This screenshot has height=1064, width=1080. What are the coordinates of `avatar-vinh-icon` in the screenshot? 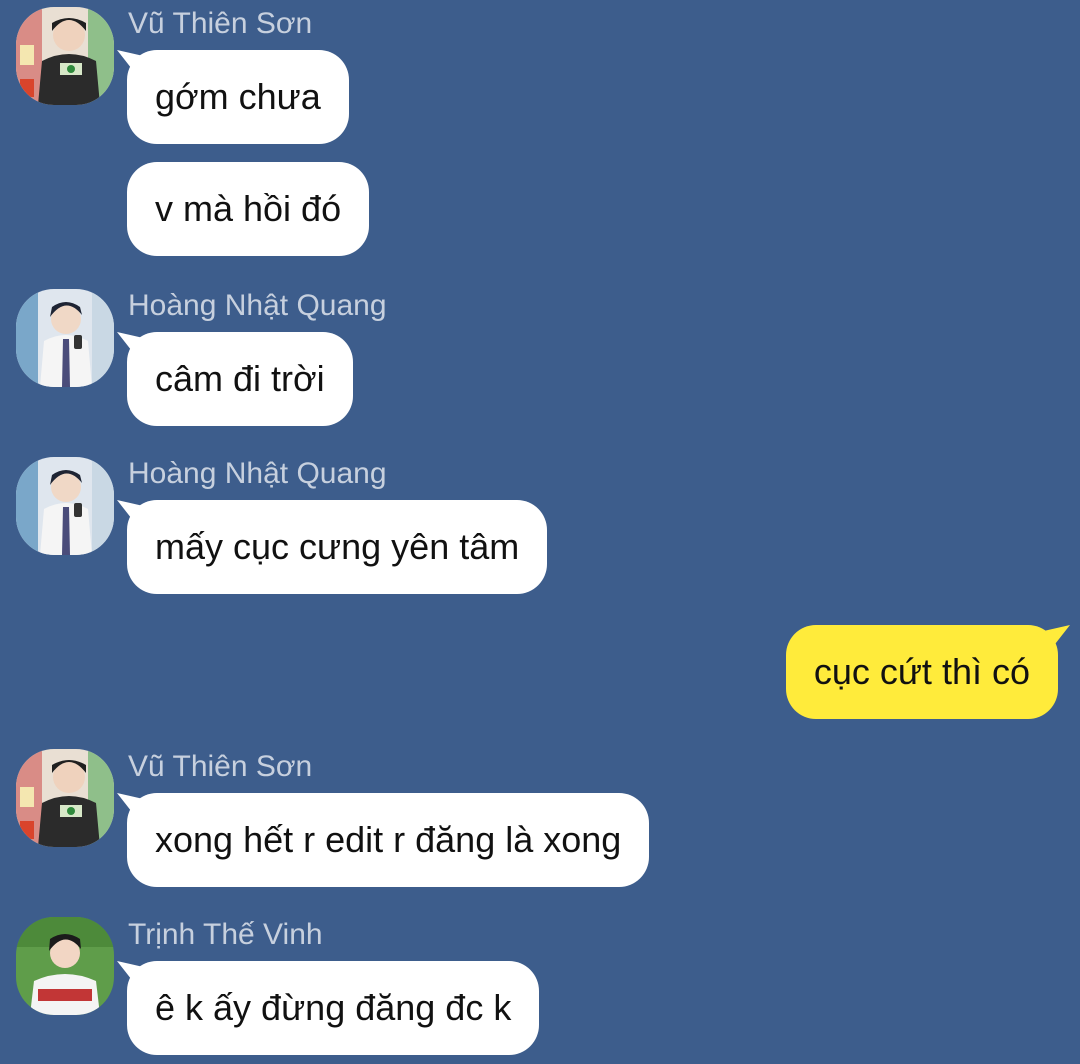 It's located at (65, 966).